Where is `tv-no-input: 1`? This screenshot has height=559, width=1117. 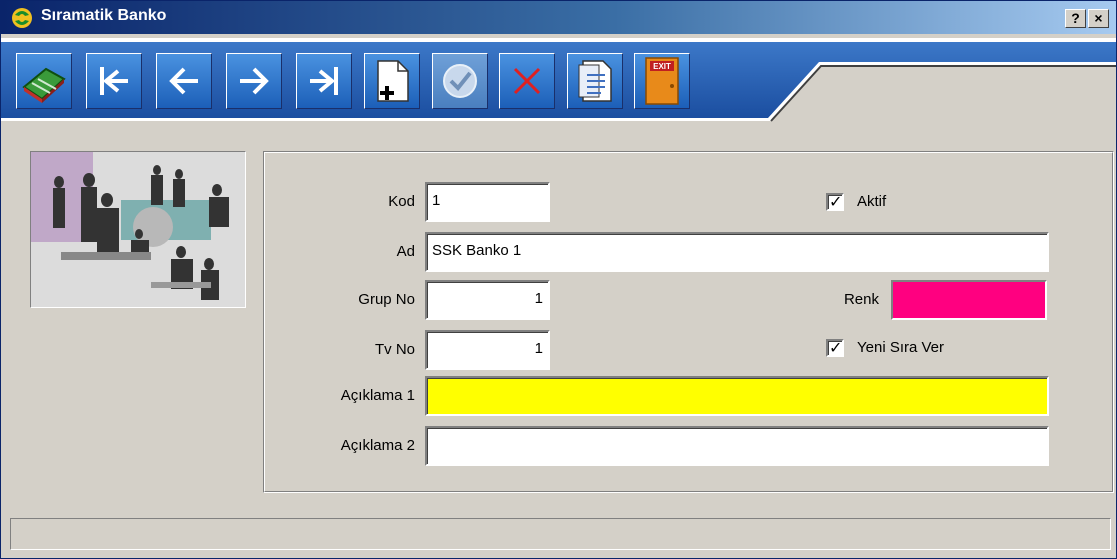 tv-no-input: 1 is located at coordinates (487, 350).